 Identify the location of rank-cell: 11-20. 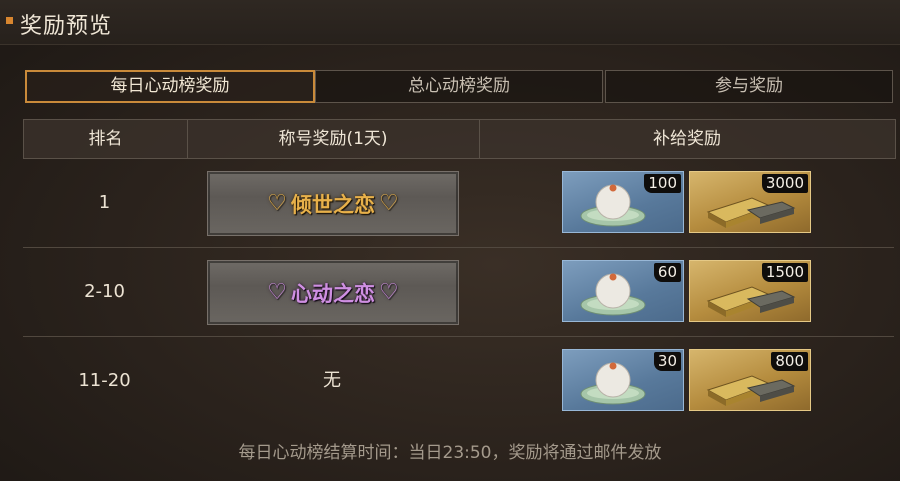
(104, 380).